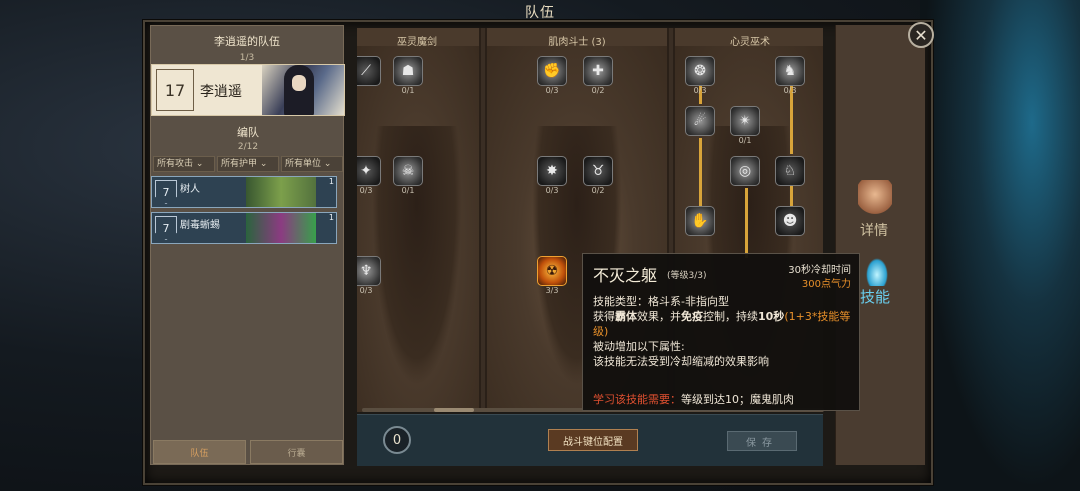  I want to click on comet-skill-icon: ☄, so click(700, 121).